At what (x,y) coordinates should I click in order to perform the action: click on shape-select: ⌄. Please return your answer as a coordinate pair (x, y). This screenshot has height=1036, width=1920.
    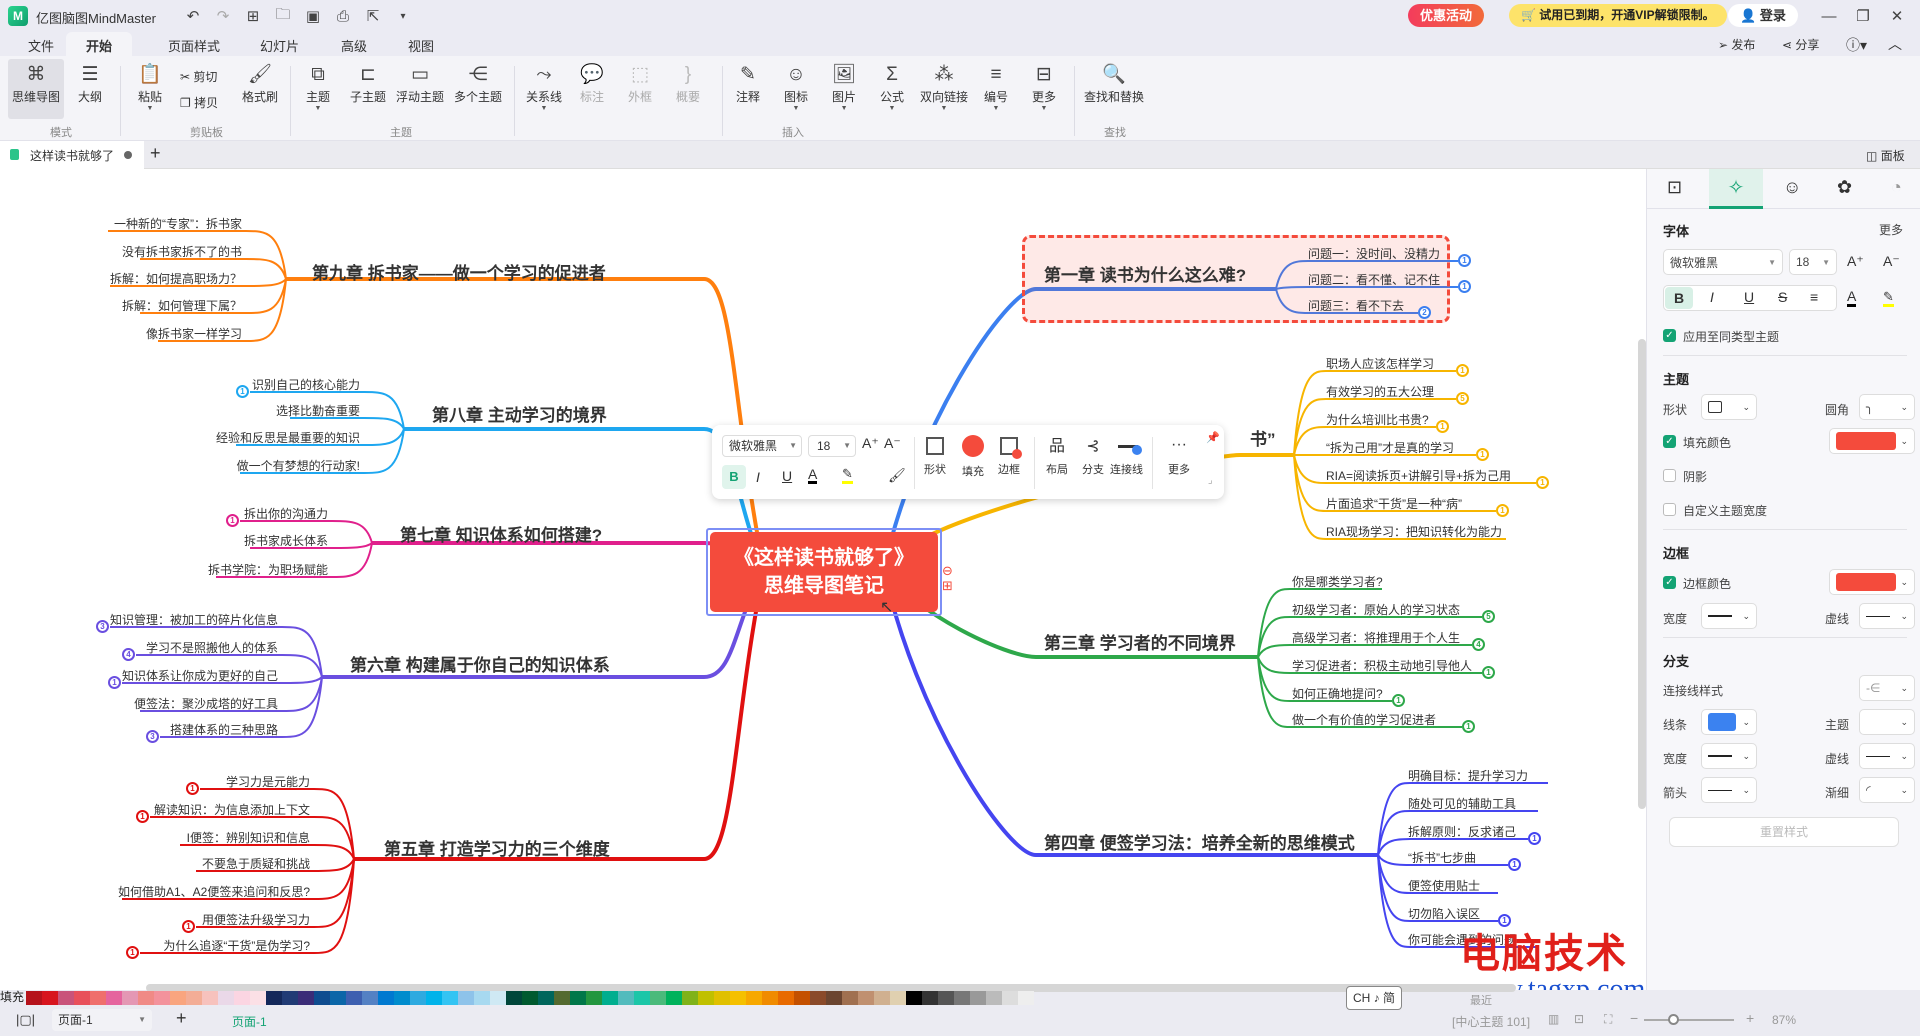
    Looking at the image, I should click on (1729, 407).